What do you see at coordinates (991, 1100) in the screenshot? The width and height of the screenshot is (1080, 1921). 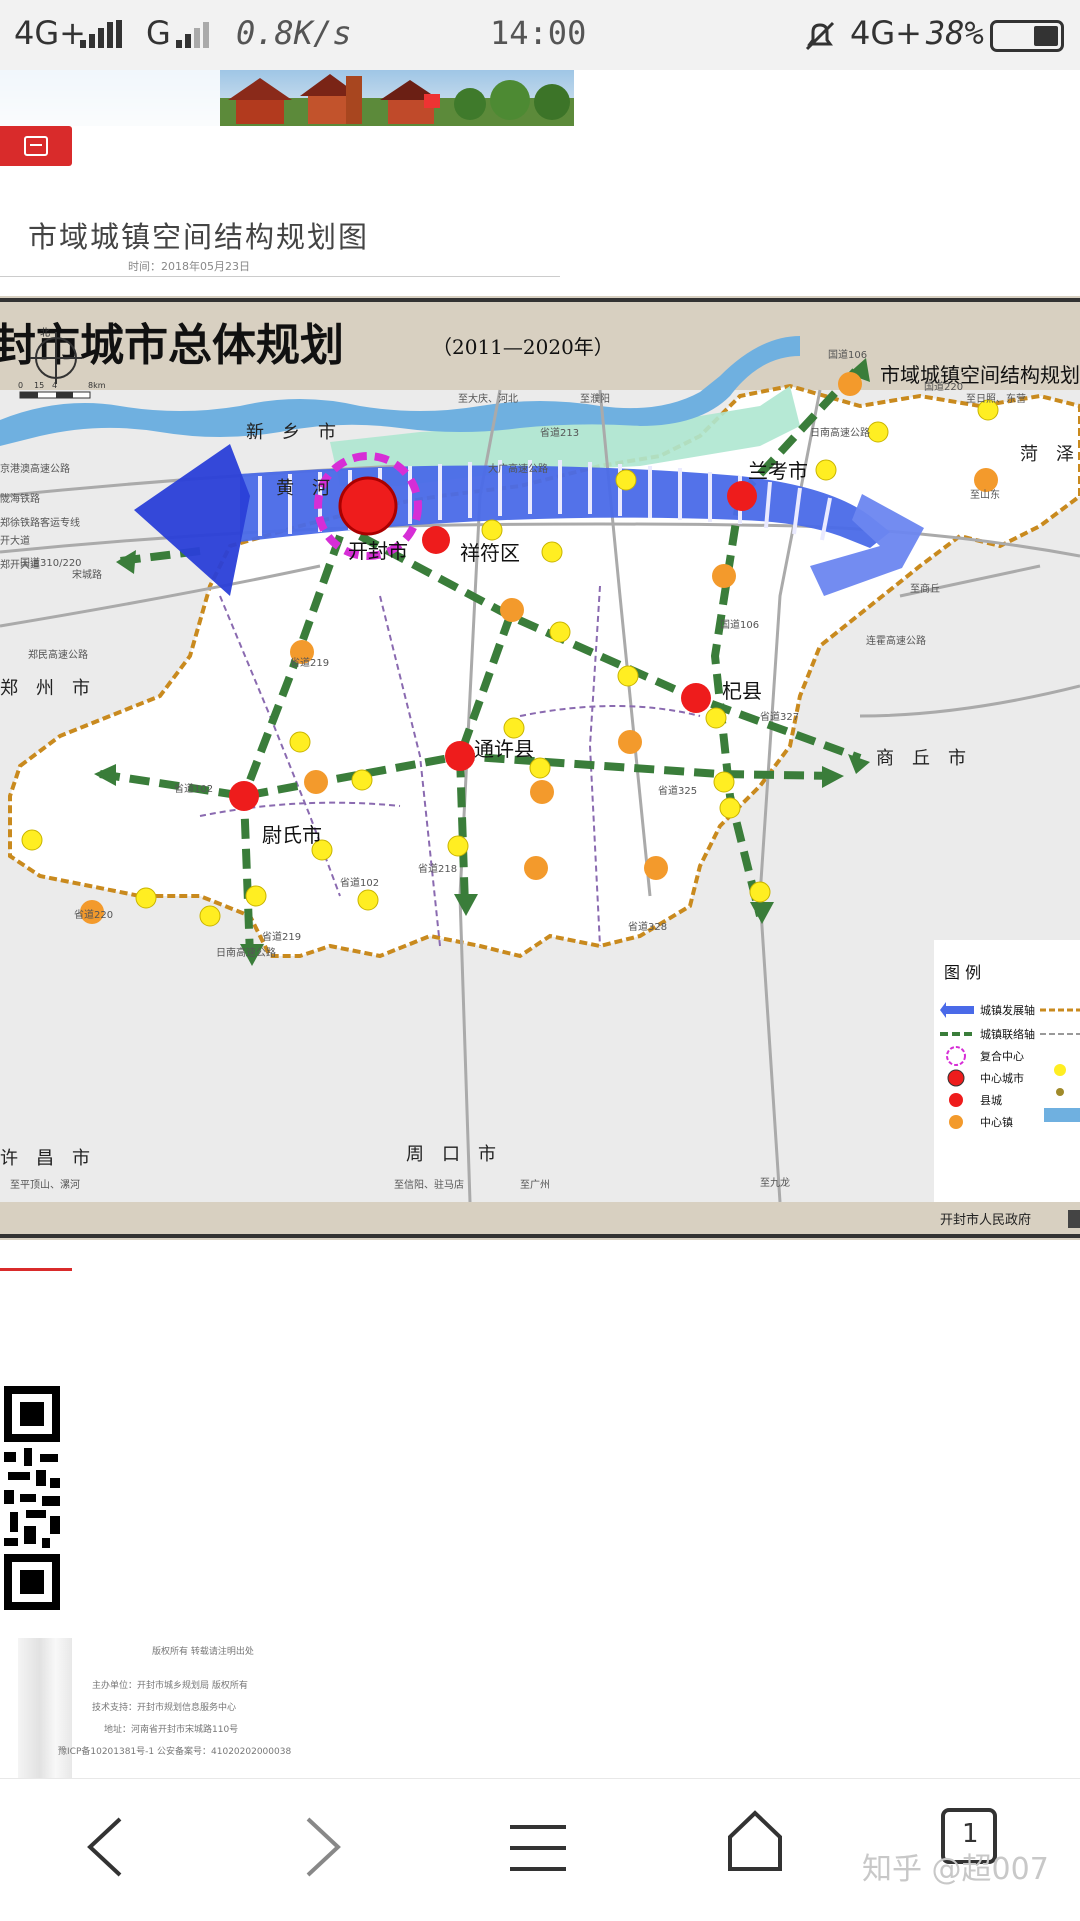 I see `legend-item-5: 县城` at bounding box center [991, 1100].